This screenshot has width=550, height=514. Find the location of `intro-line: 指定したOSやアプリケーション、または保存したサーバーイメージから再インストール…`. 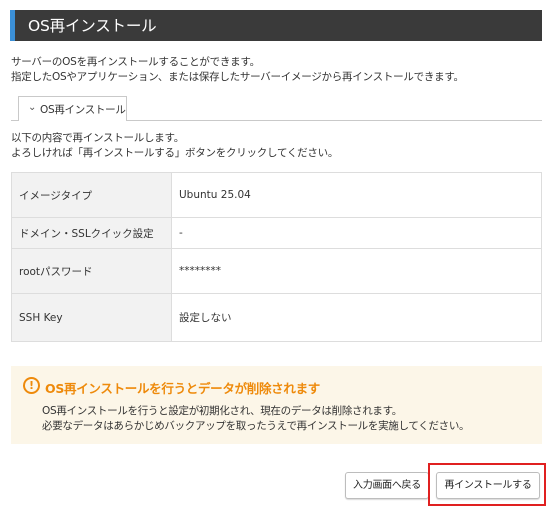

intro-line: 指定したOSやアプリケーション、または保存したサーバーイメージから再インストール… is located at coordinates (237, 77).